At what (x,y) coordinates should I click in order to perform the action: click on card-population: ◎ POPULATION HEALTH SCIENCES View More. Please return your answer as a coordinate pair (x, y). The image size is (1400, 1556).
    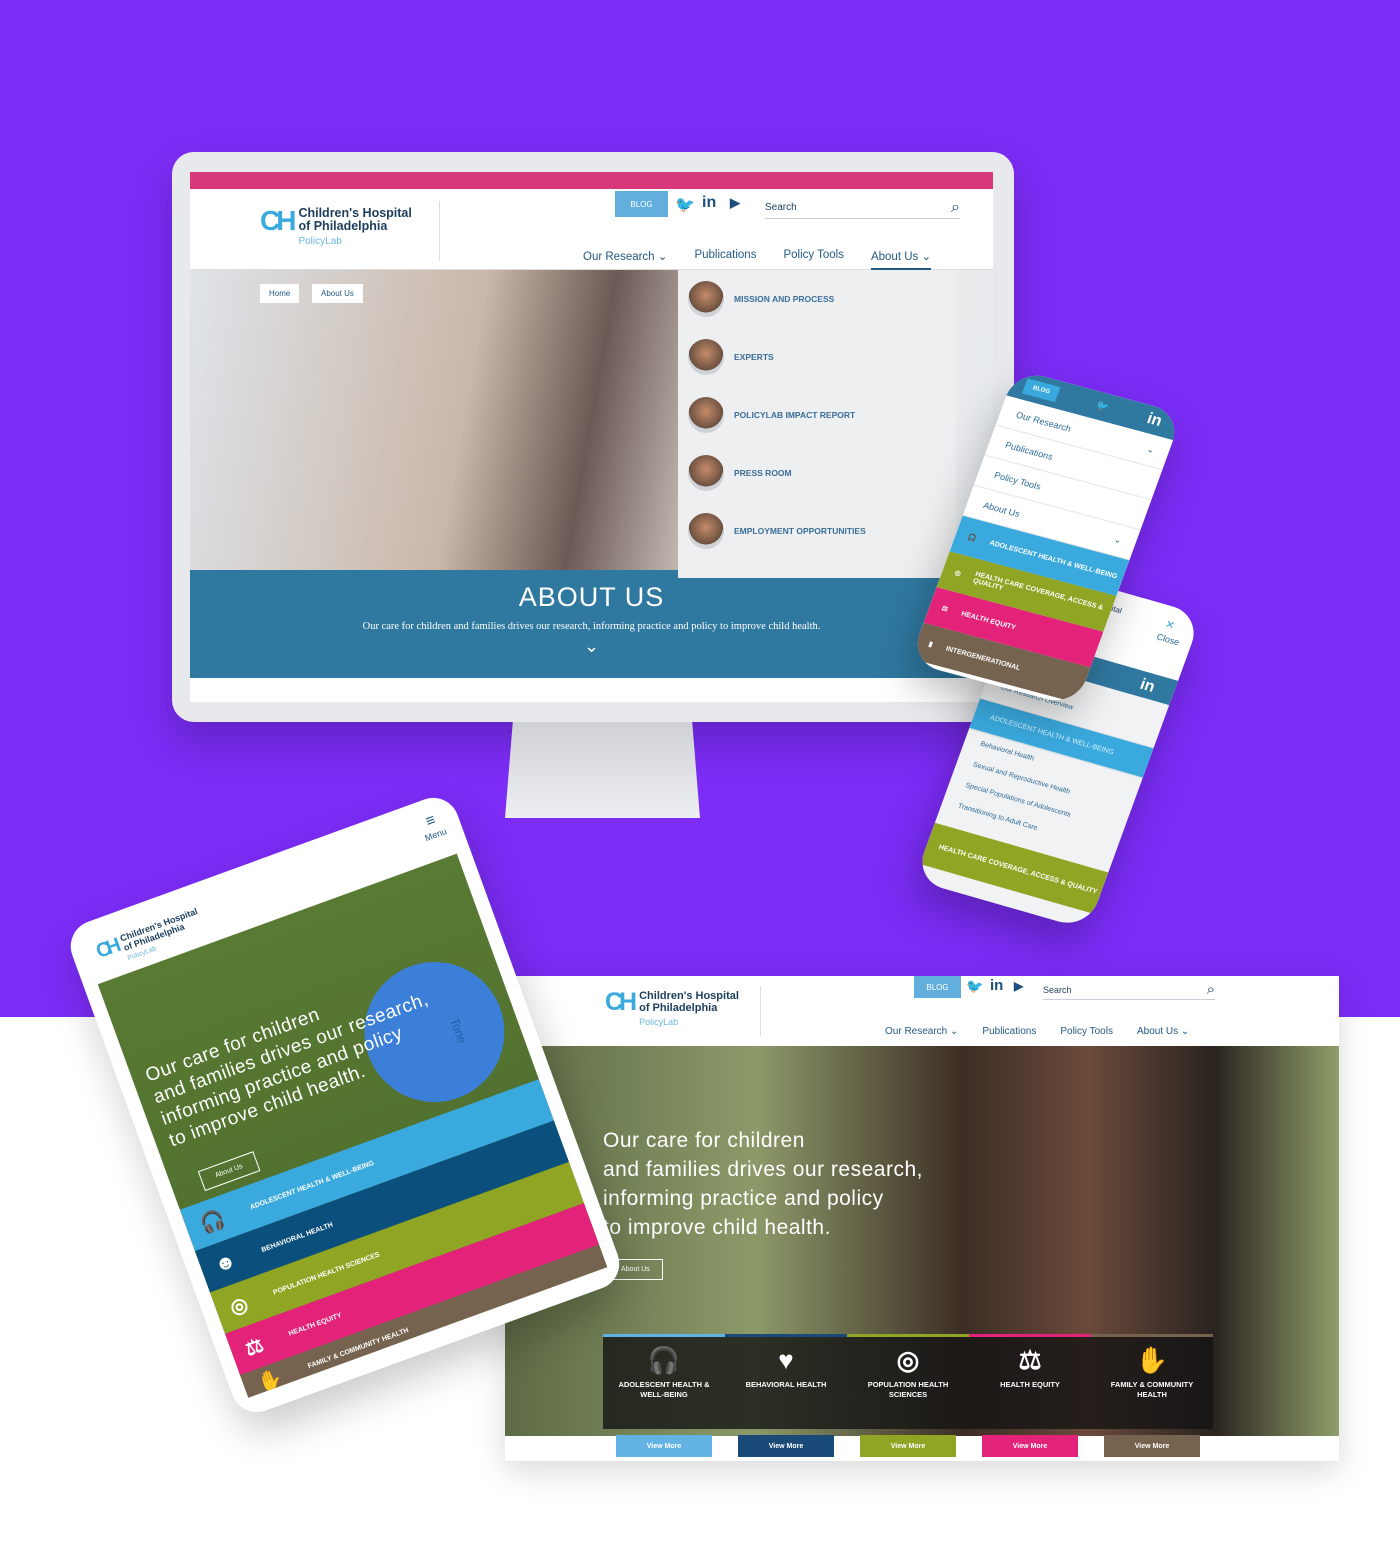
    Looking at the image, I should click on (908, 1395).